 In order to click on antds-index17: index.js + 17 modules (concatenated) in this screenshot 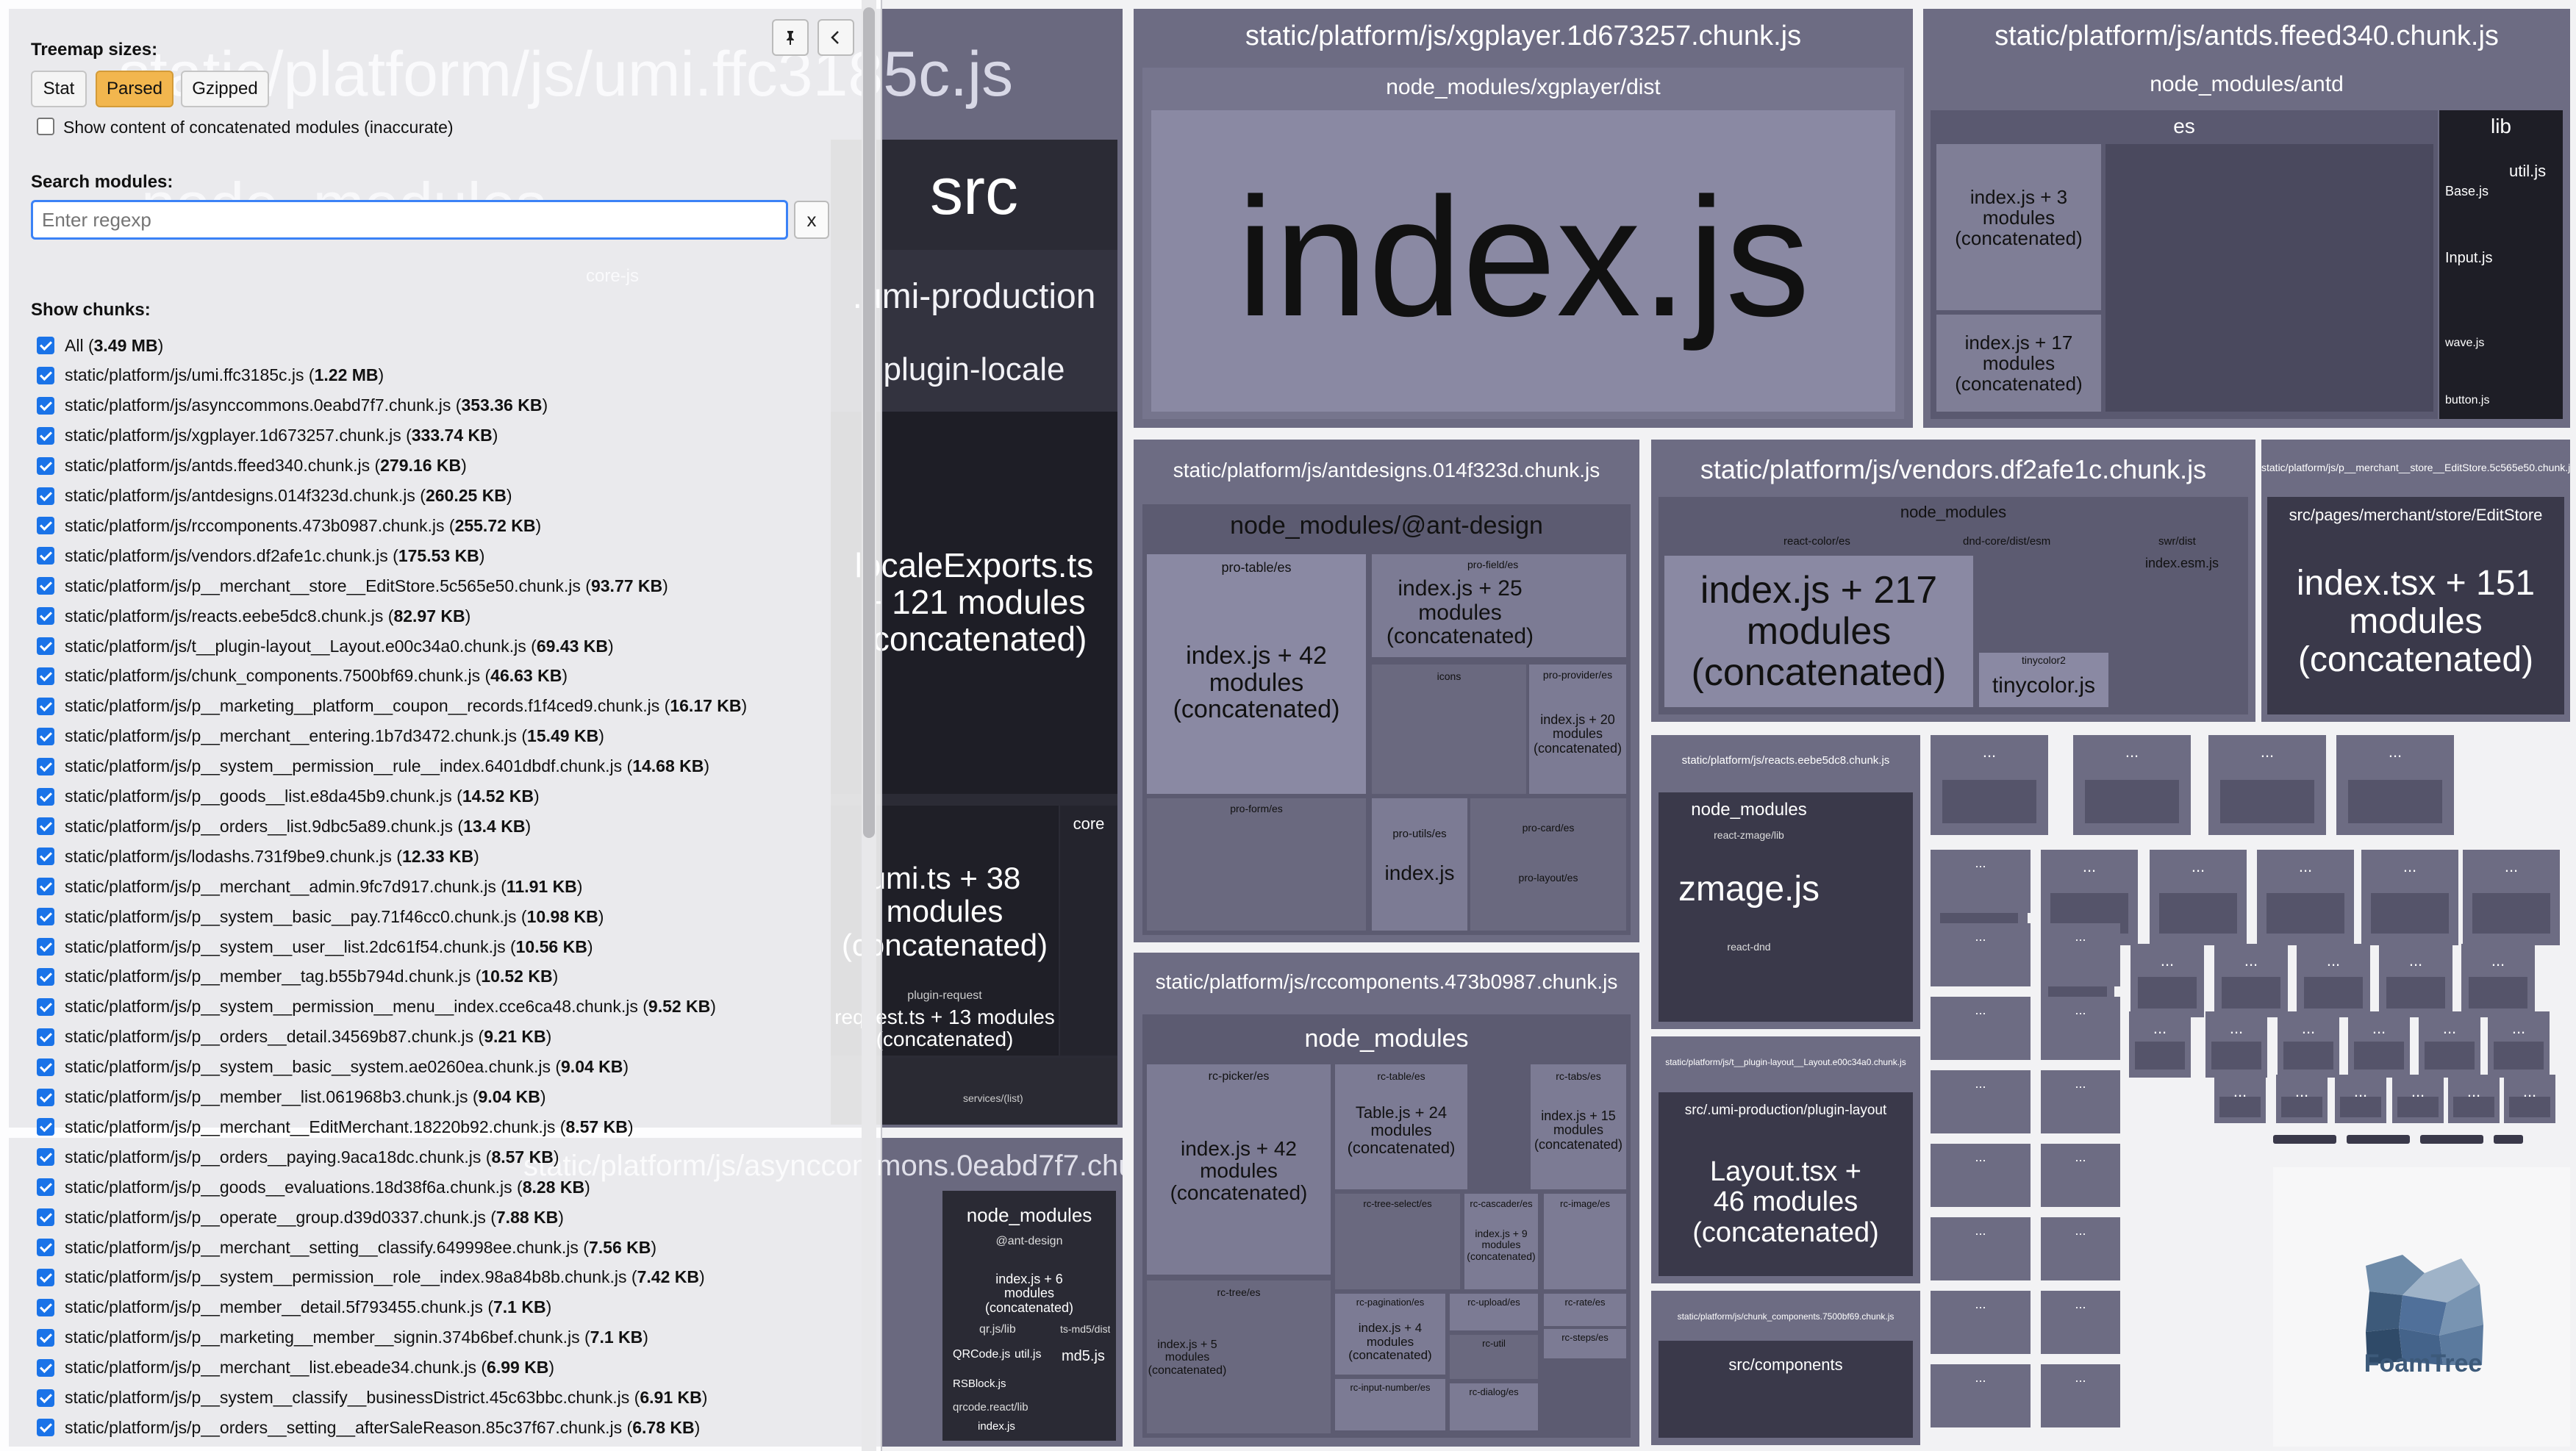, I will do `click(2018, 363)`.